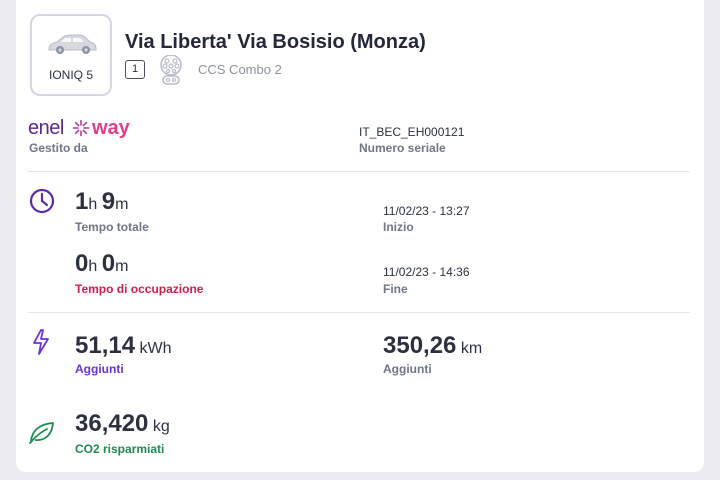 Image resolution: width=720 pixels, height=480 pixels. Describe the element at coordinates (71, 55) in the screenshot. I see `vehicle-badge: IONIQ 5` at that location.